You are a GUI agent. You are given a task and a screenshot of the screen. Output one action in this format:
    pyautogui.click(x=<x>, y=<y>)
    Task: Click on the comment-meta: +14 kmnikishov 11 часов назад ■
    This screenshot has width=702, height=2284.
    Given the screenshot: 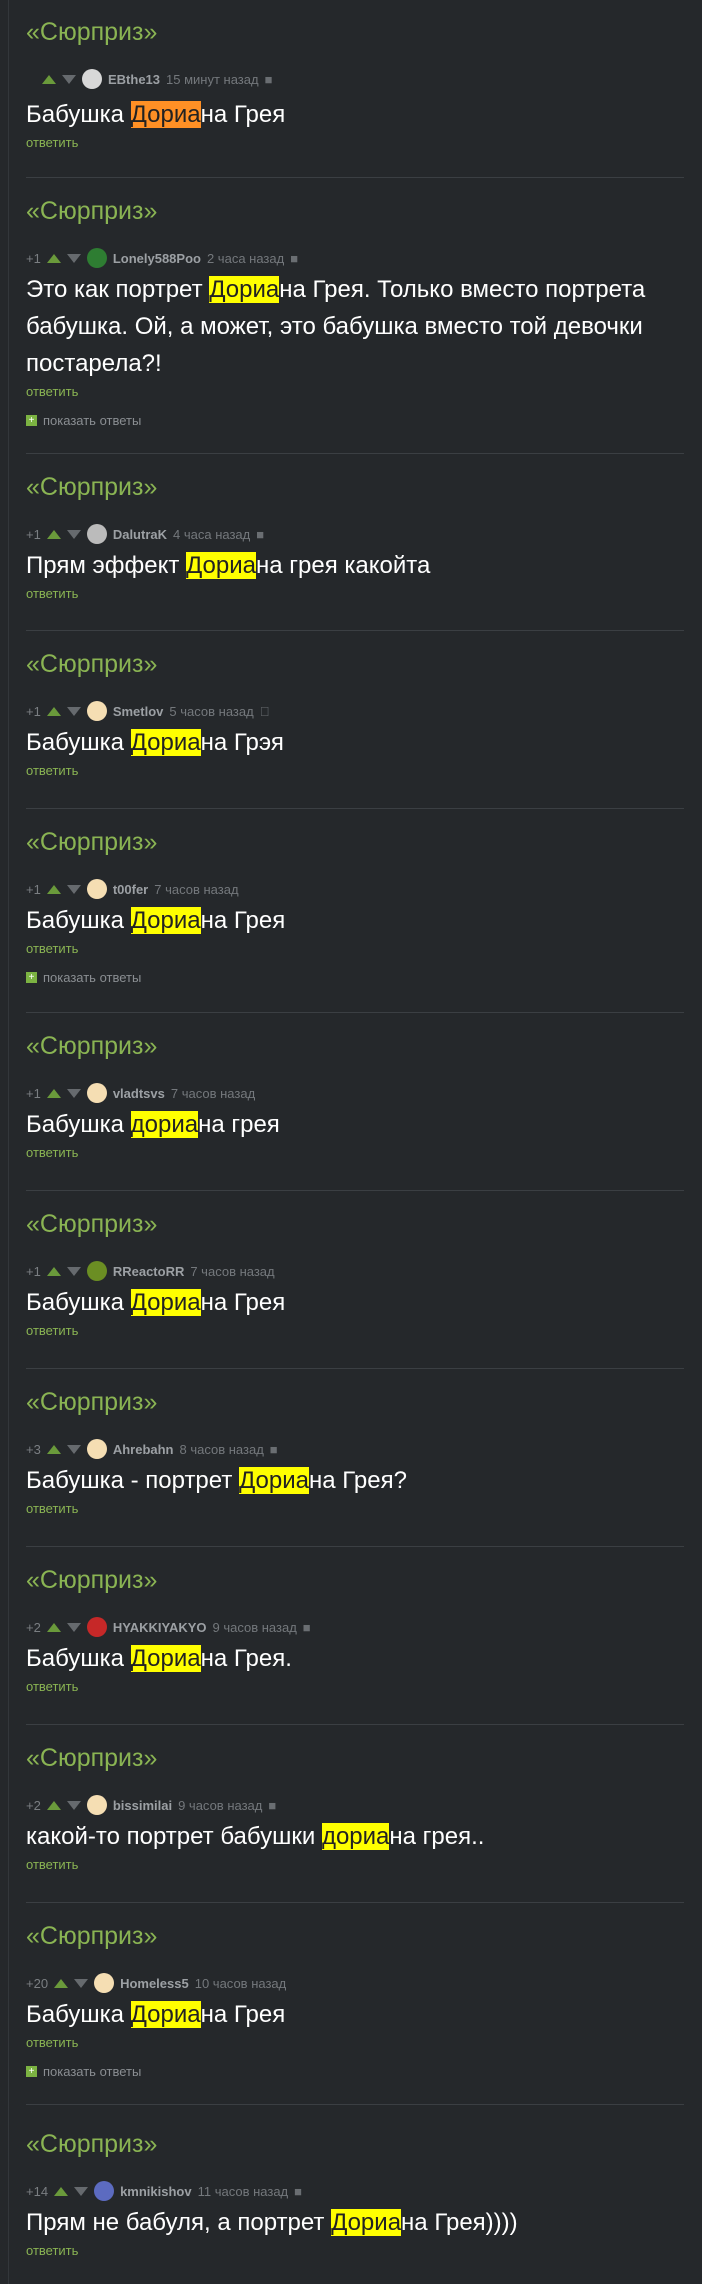 What is the action you would take?
    pyautogui.click(x=164, y=2191)
    